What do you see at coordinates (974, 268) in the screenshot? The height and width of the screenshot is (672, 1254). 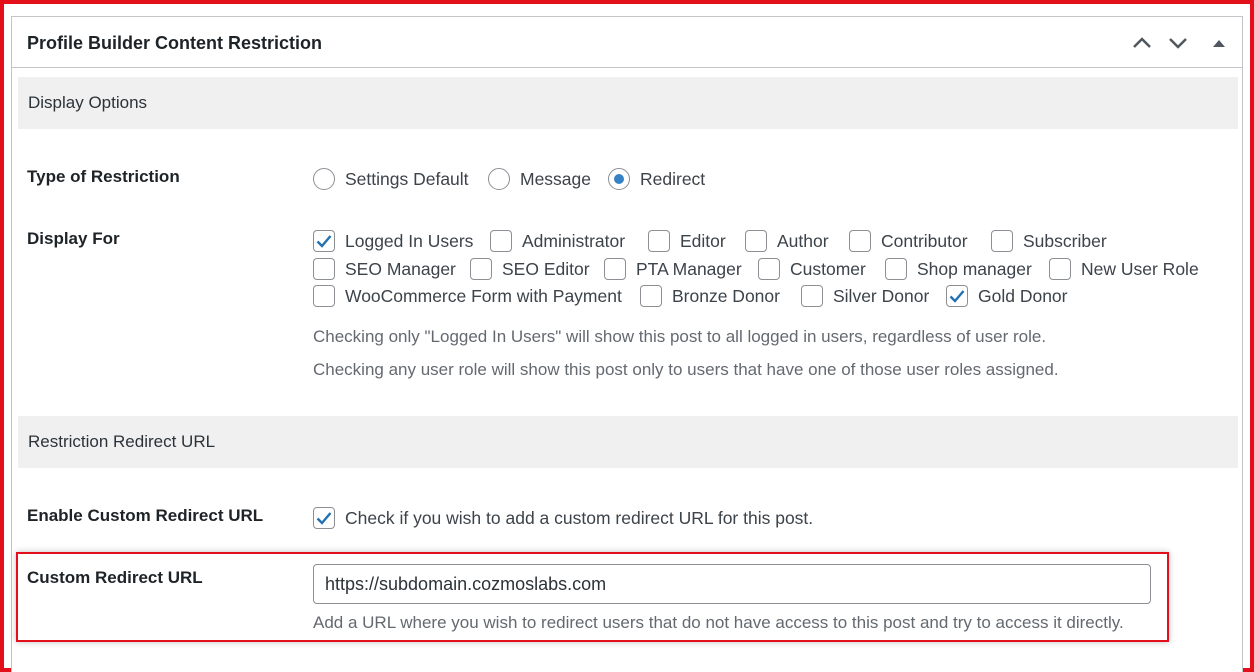 I see `checkbox-label: Shop manager` at bounding box center [974, 268].